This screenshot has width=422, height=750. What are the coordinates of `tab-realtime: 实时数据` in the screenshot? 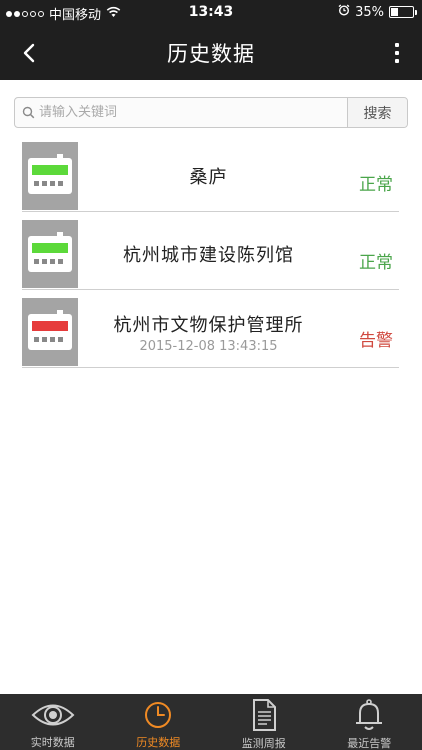 It's located at (53, 722).